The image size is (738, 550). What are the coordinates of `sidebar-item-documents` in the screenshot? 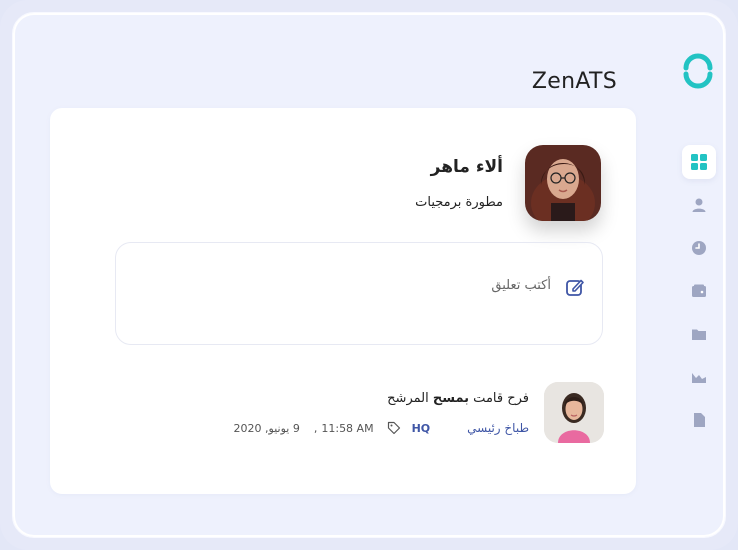 It's located at (699, 420).